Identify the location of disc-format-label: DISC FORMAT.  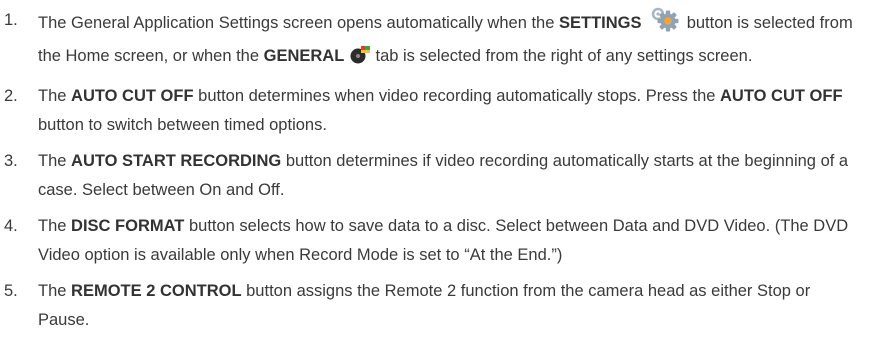
(128, 226).